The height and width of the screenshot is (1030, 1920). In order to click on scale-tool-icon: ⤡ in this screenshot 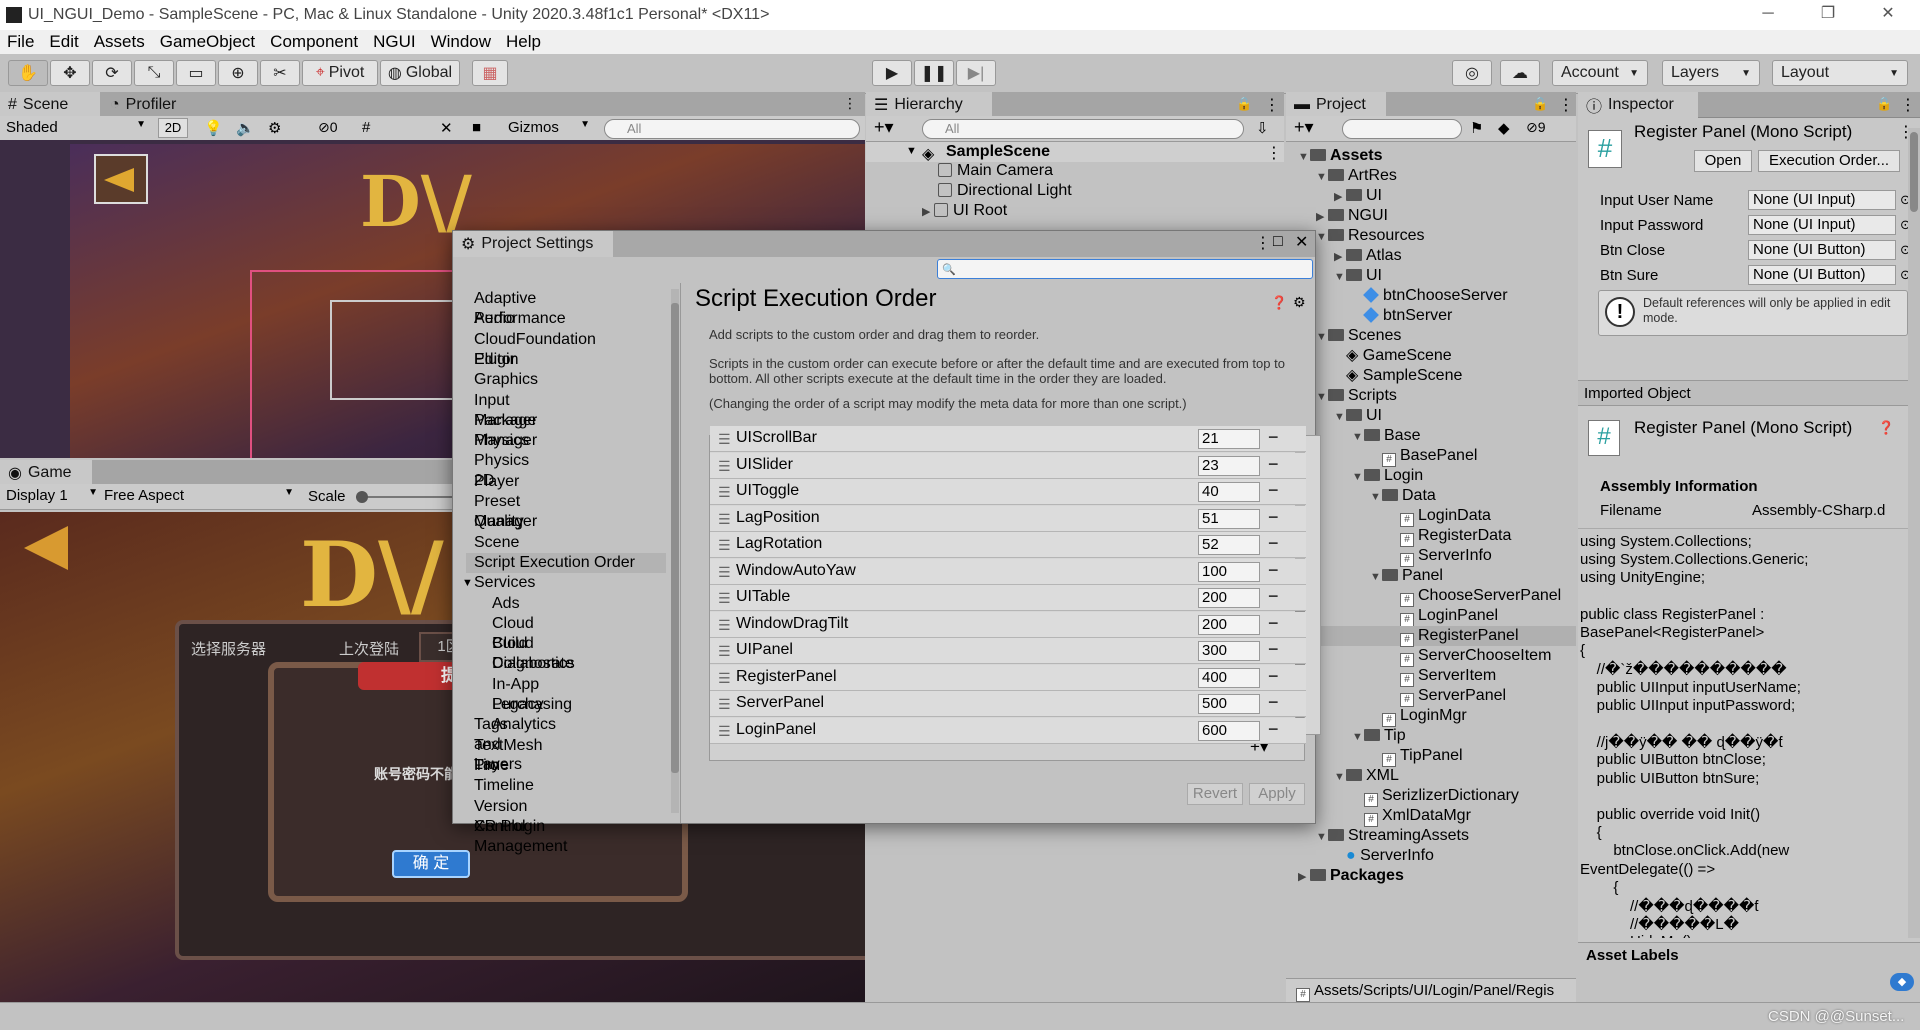, I will do `click(154, 73)`.